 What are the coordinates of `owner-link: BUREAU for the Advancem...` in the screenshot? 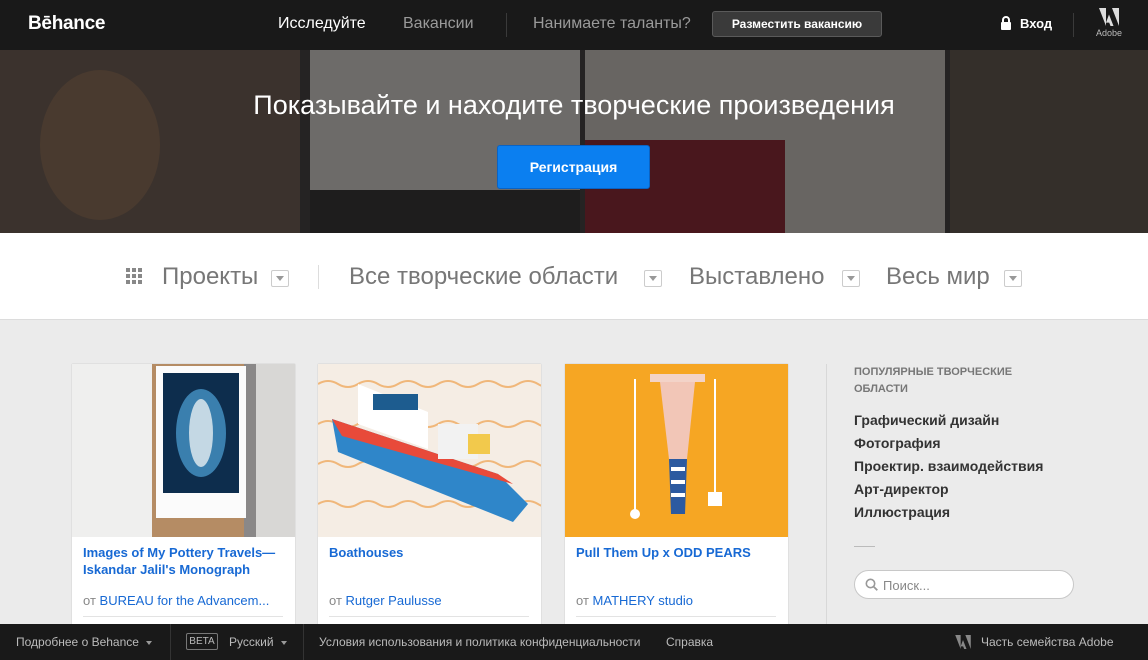 It's located at (185, 600).